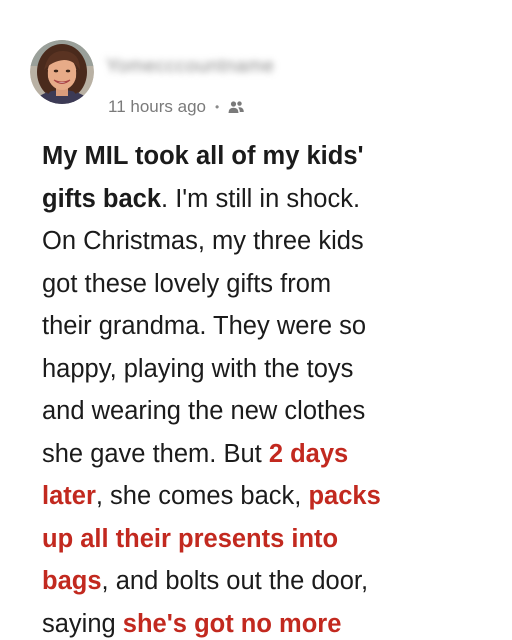 The image size is (512, 640). What do you see at coordinates (198, 368) in the screenshot?
I see `body-text: happy, playing with the toys` at bounding box center [198, 368].